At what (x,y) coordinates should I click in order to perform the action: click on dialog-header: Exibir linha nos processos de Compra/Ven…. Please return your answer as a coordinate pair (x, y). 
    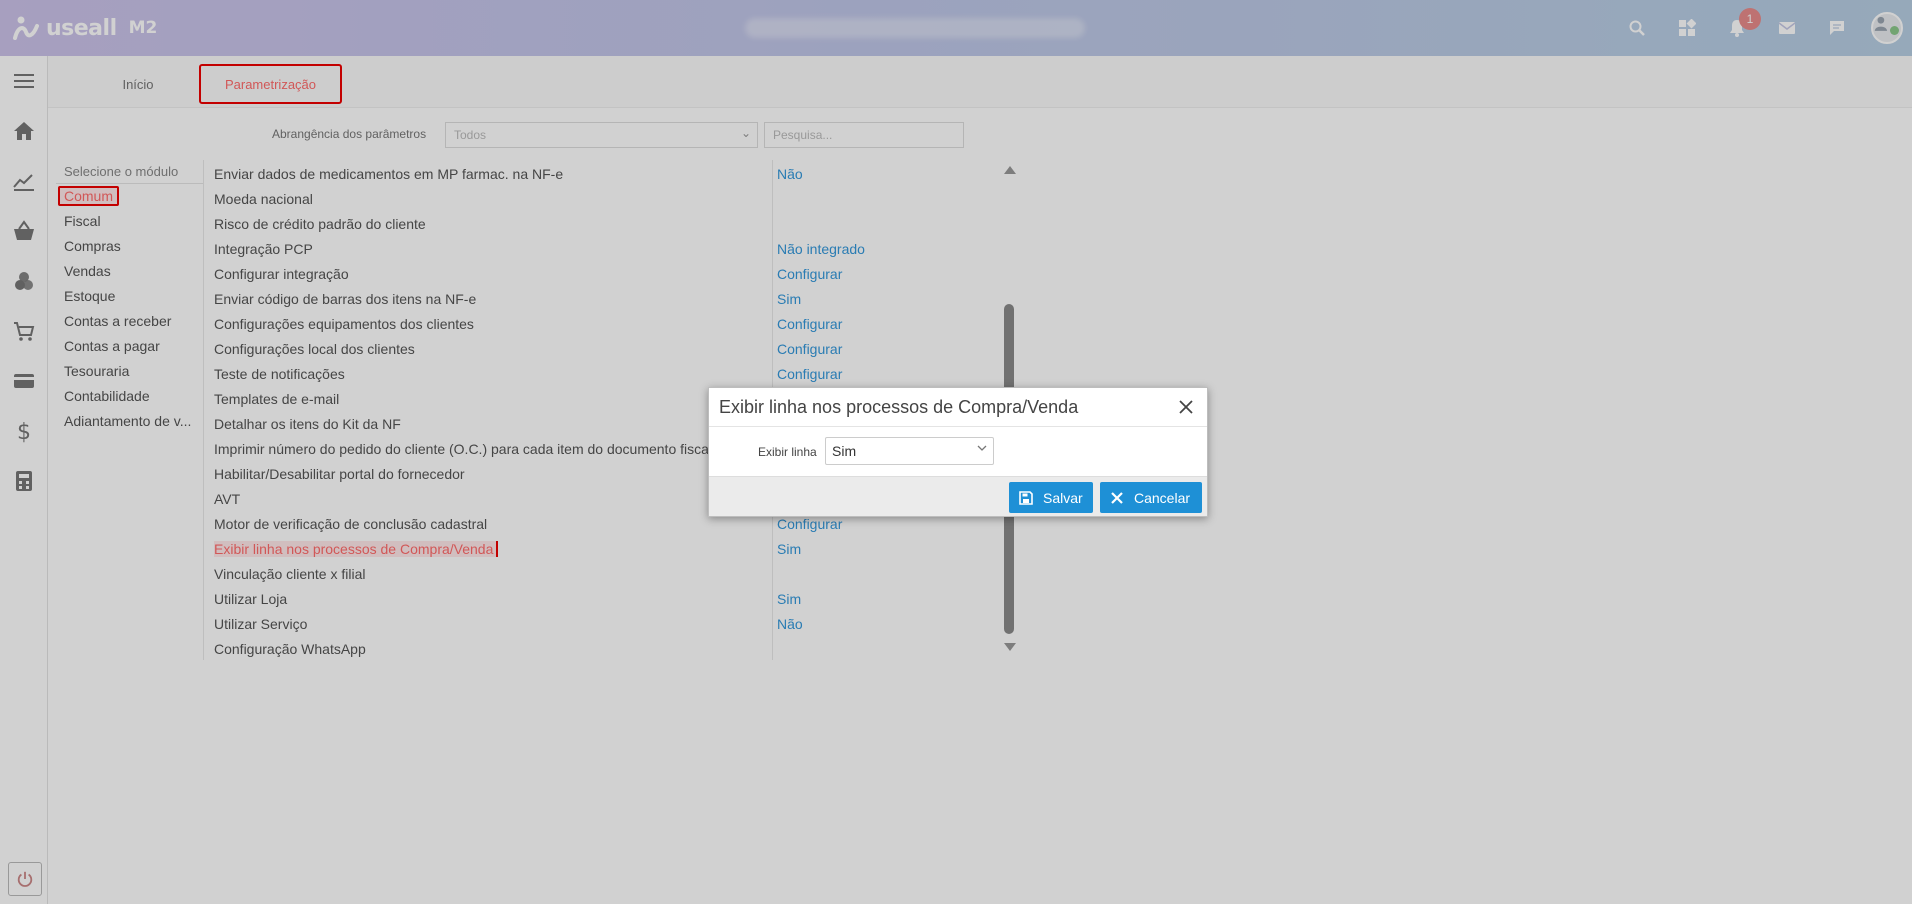
    Looking at the image, I should click on (958, 407).